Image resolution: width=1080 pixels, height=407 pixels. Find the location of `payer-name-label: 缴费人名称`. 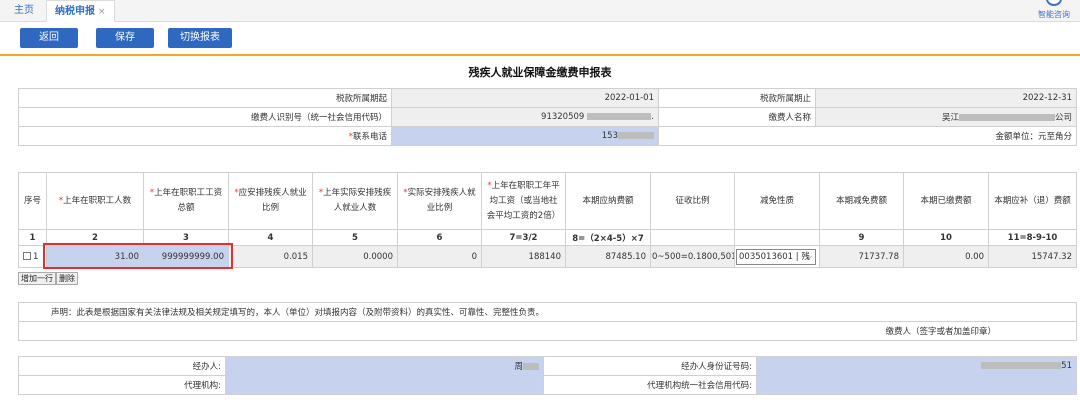

payer-name-label: 缴费人名称 is located at coordinates (737, 117).